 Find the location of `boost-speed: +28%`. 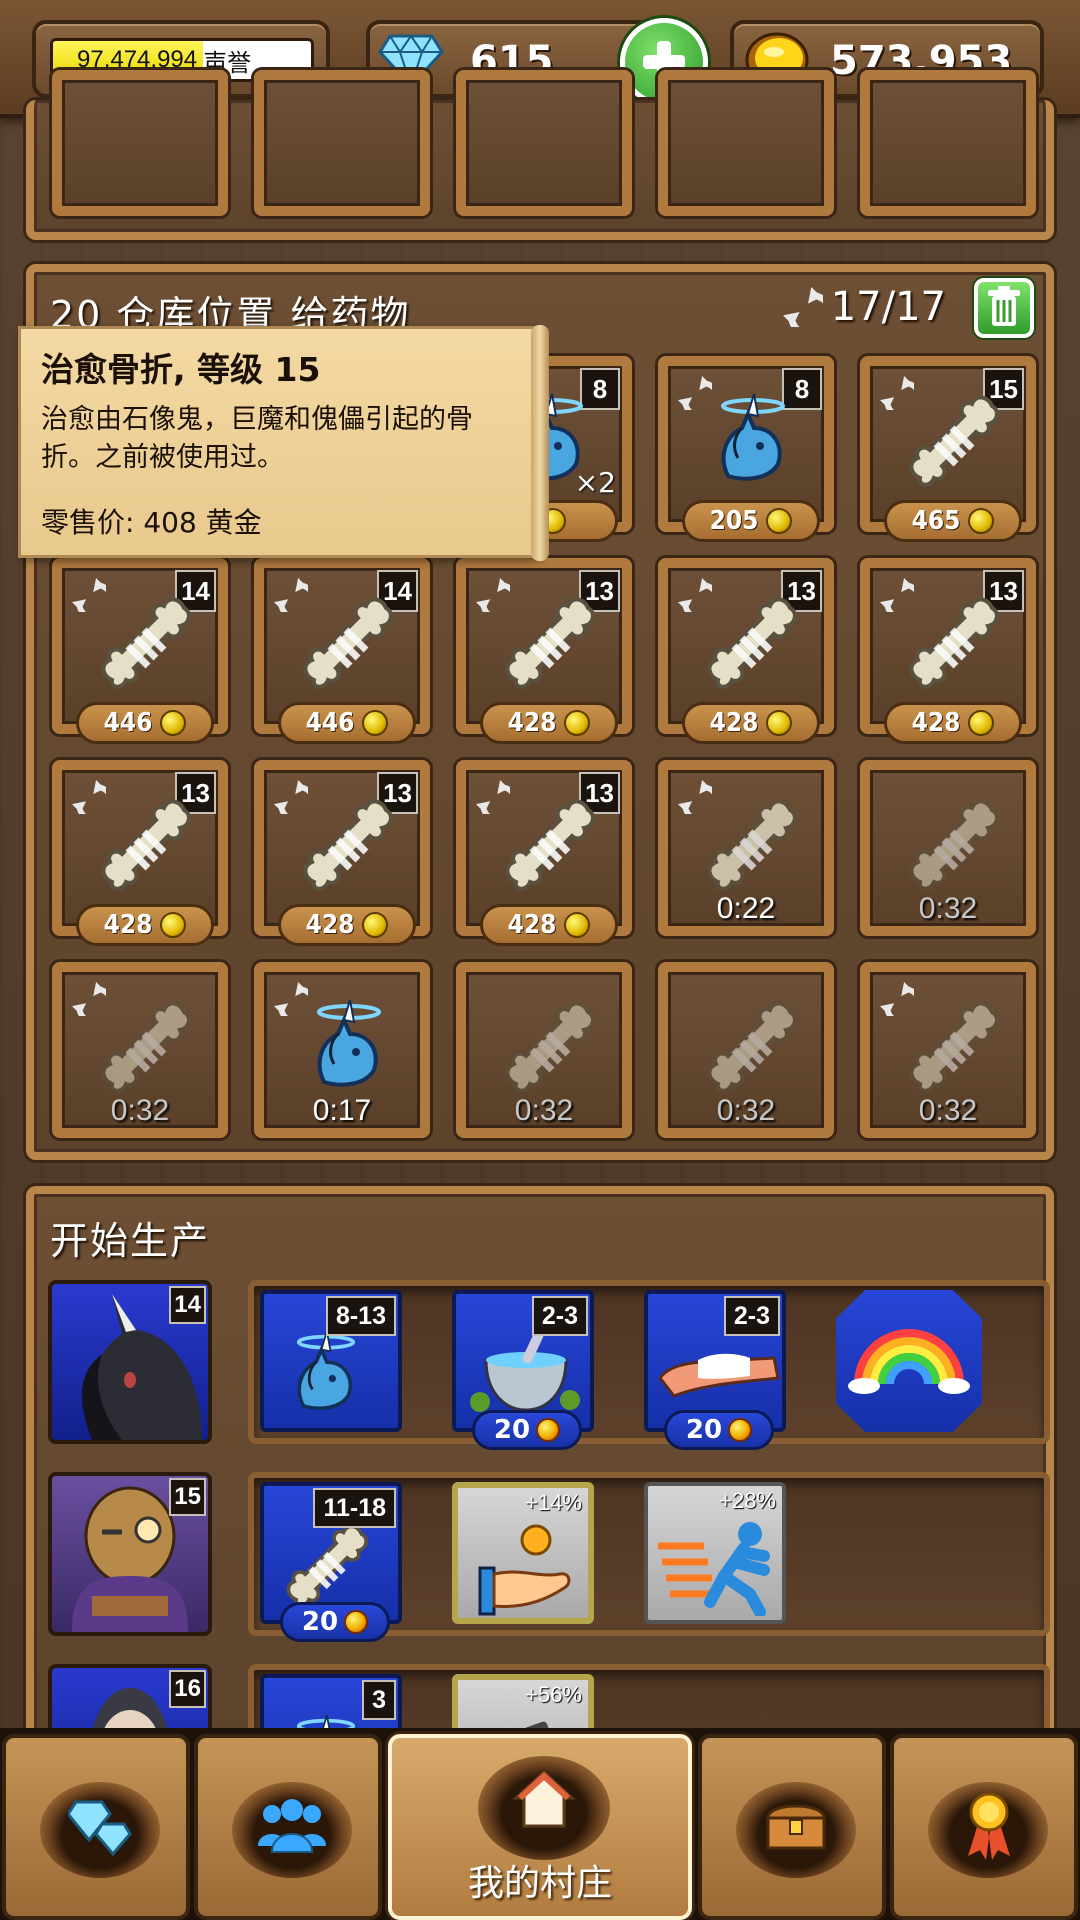

boost-speed: +28% is located at coordinates (715, 1553).